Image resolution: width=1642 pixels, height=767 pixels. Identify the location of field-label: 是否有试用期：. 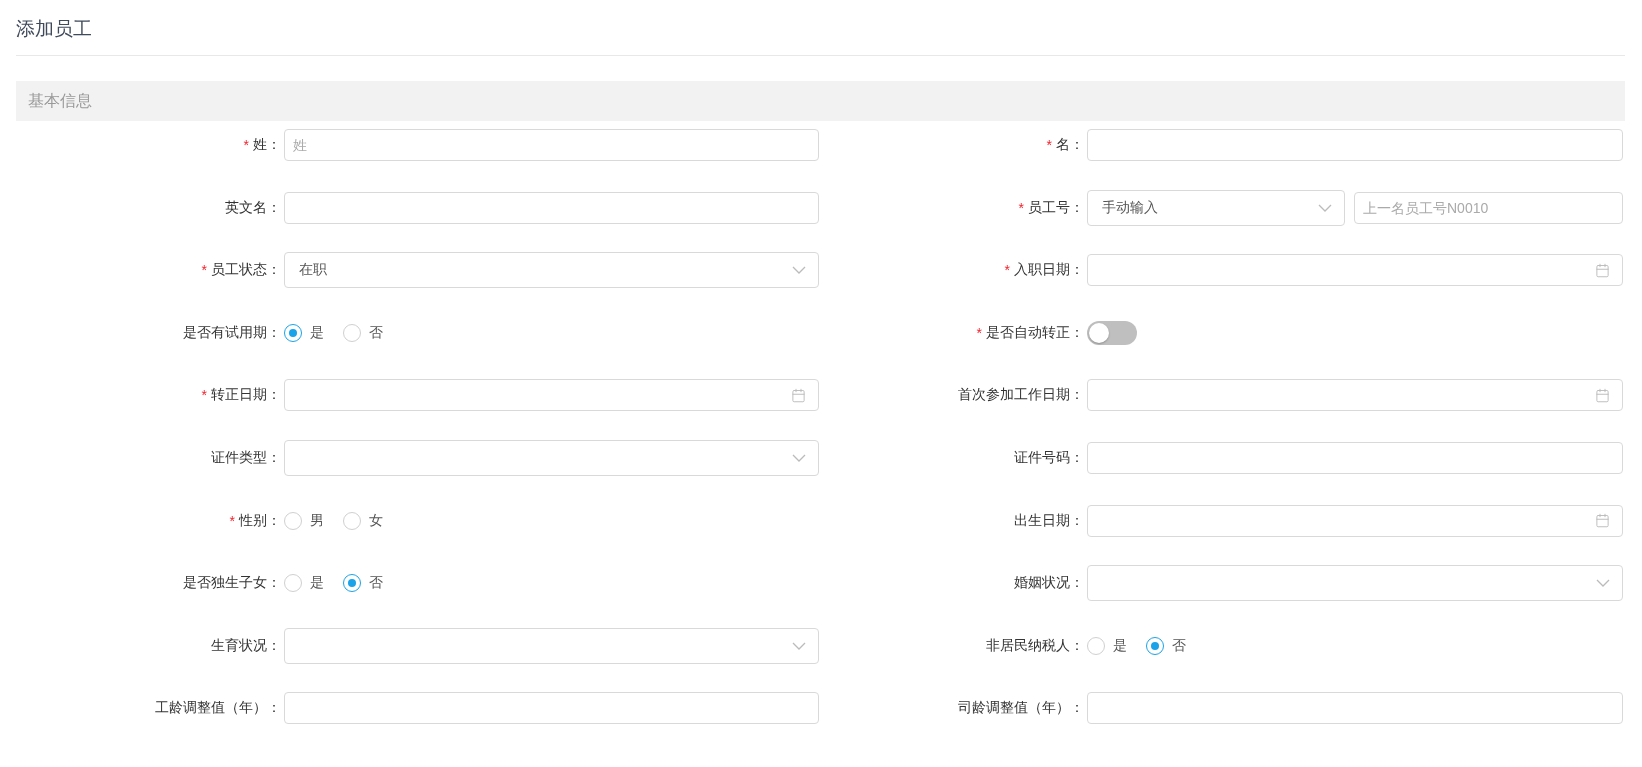
(232, 332).